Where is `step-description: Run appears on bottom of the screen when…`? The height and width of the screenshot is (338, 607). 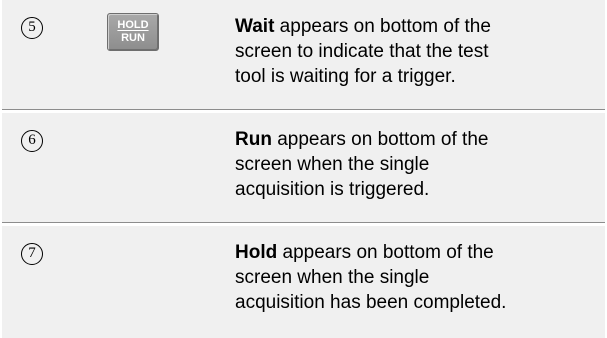
step-description: Run appears on bottom of the screen when… is located at coordinates (415, 164).